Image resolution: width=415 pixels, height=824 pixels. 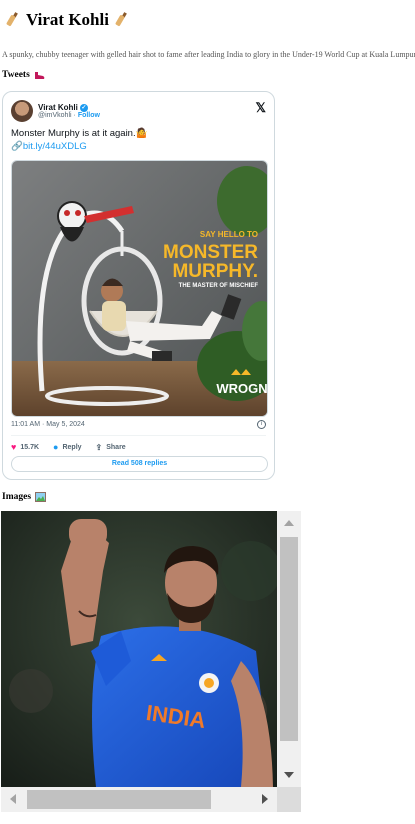 I want to click on read-replies-button: Read 508 replies, so click(x=139, y=464).